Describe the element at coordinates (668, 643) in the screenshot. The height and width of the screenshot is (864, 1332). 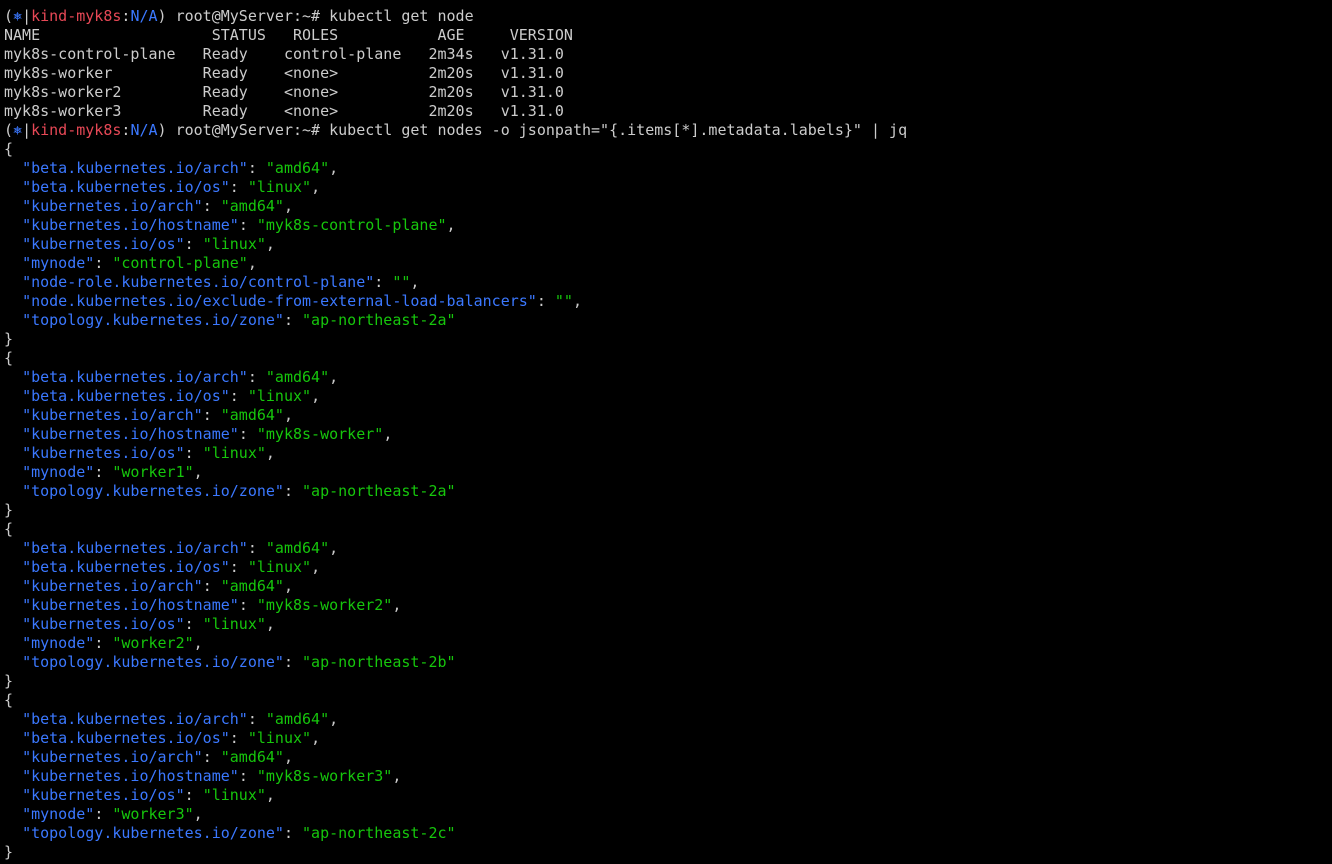
I see `json-entry: "mynode": "worker2",` at that location.